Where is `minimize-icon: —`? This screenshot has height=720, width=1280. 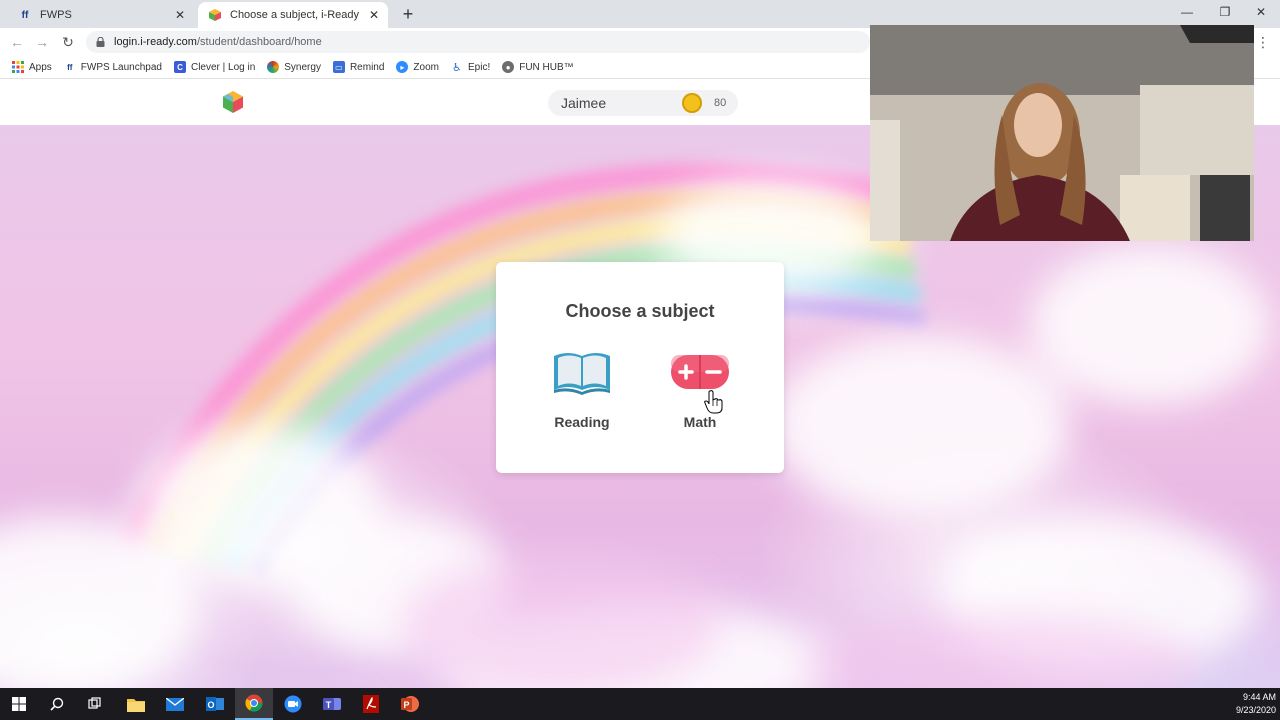
minimize-icon: — is located at coordinates (1187, 12).